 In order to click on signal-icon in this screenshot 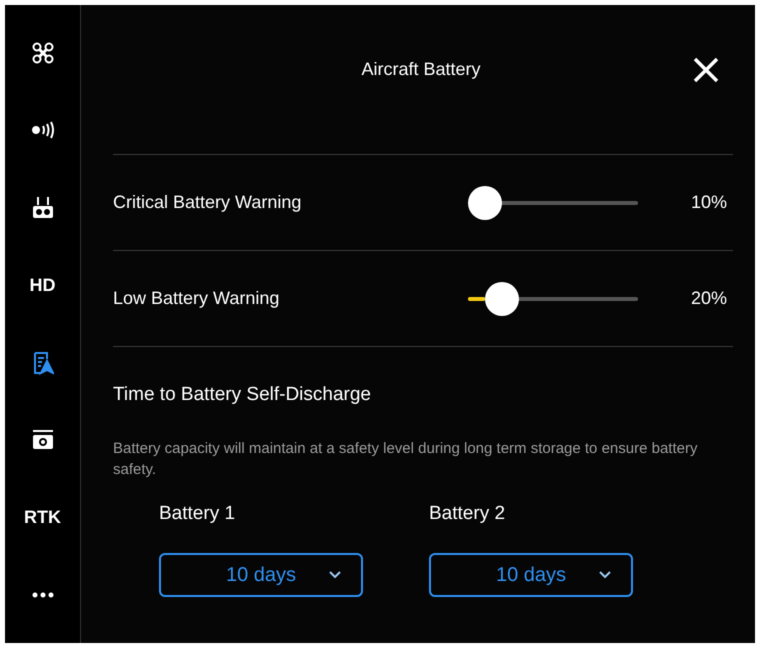, I will do `click(43, 130)`.